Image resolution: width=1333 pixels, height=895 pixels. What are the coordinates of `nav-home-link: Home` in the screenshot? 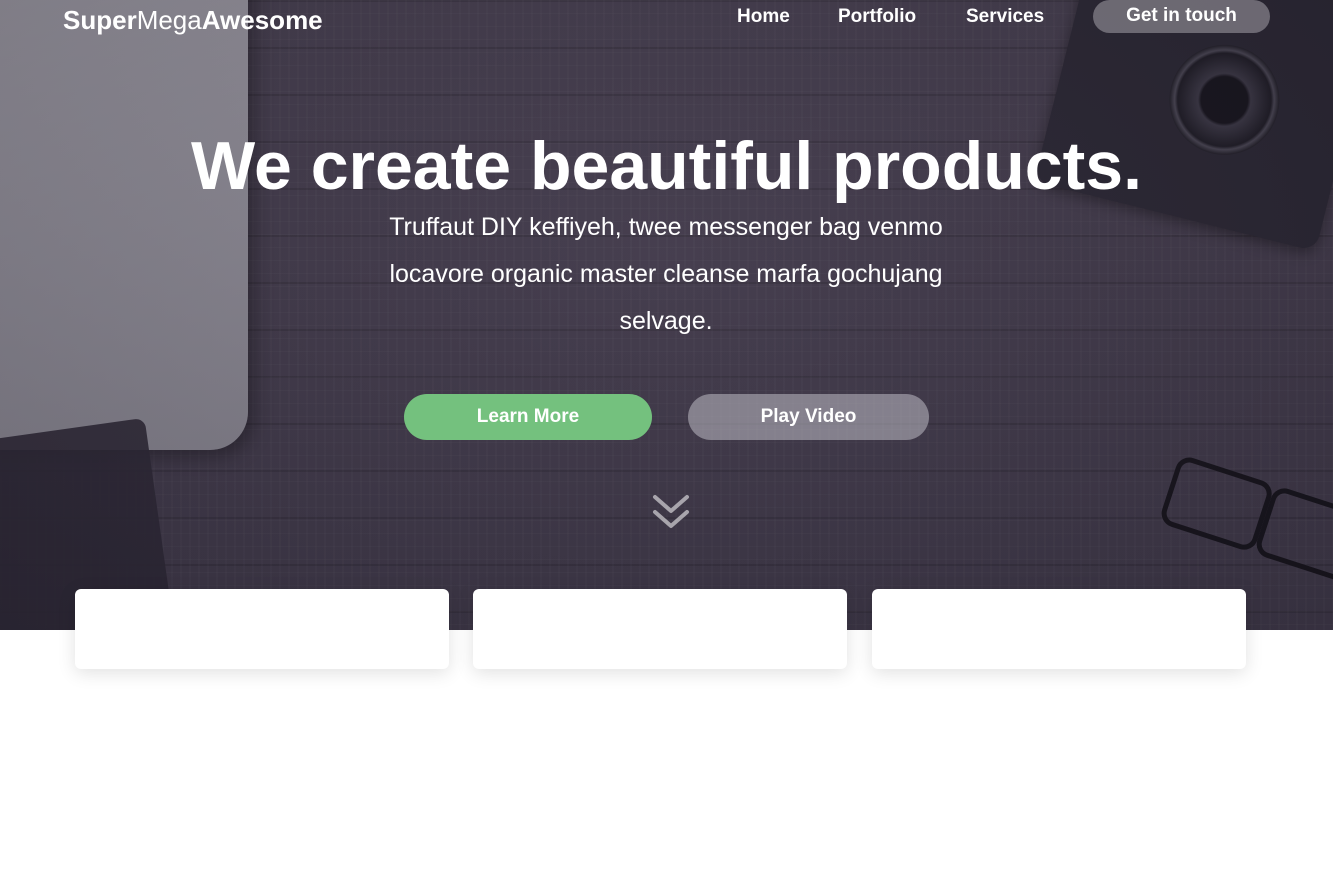 It's located at (763, 17).